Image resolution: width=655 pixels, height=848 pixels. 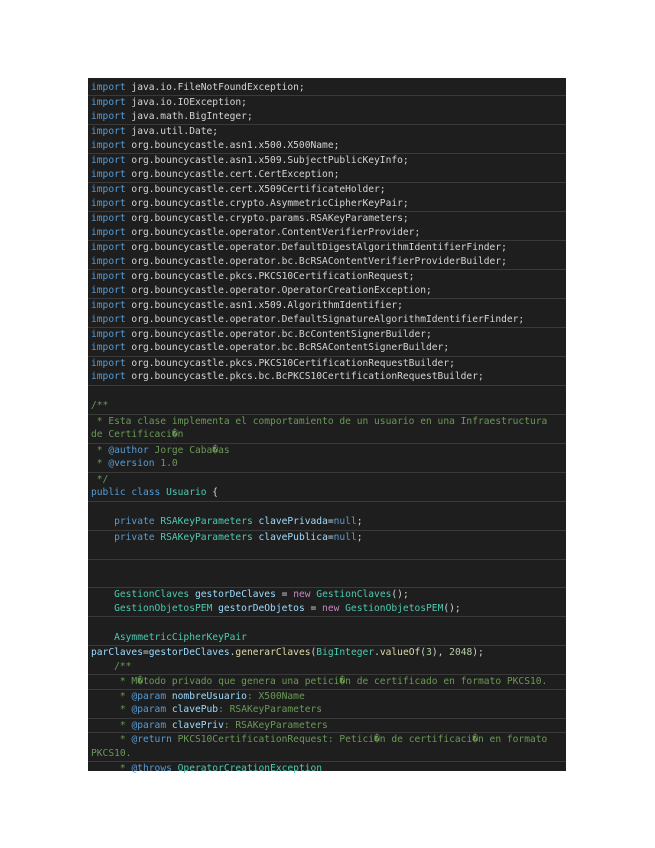 What do you see at coordinates (212, 493) in the screenshot?
I see `code-token: {` at bounding box center [212, 493].